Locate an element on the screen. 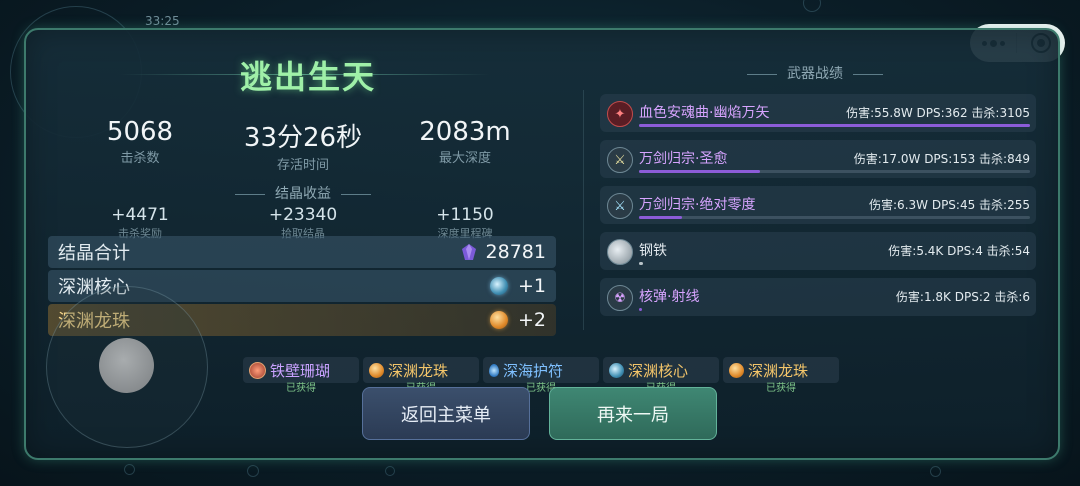 This screenshot has width=1080, height=486. weapon-share-track is located at coordinates (834, 217).